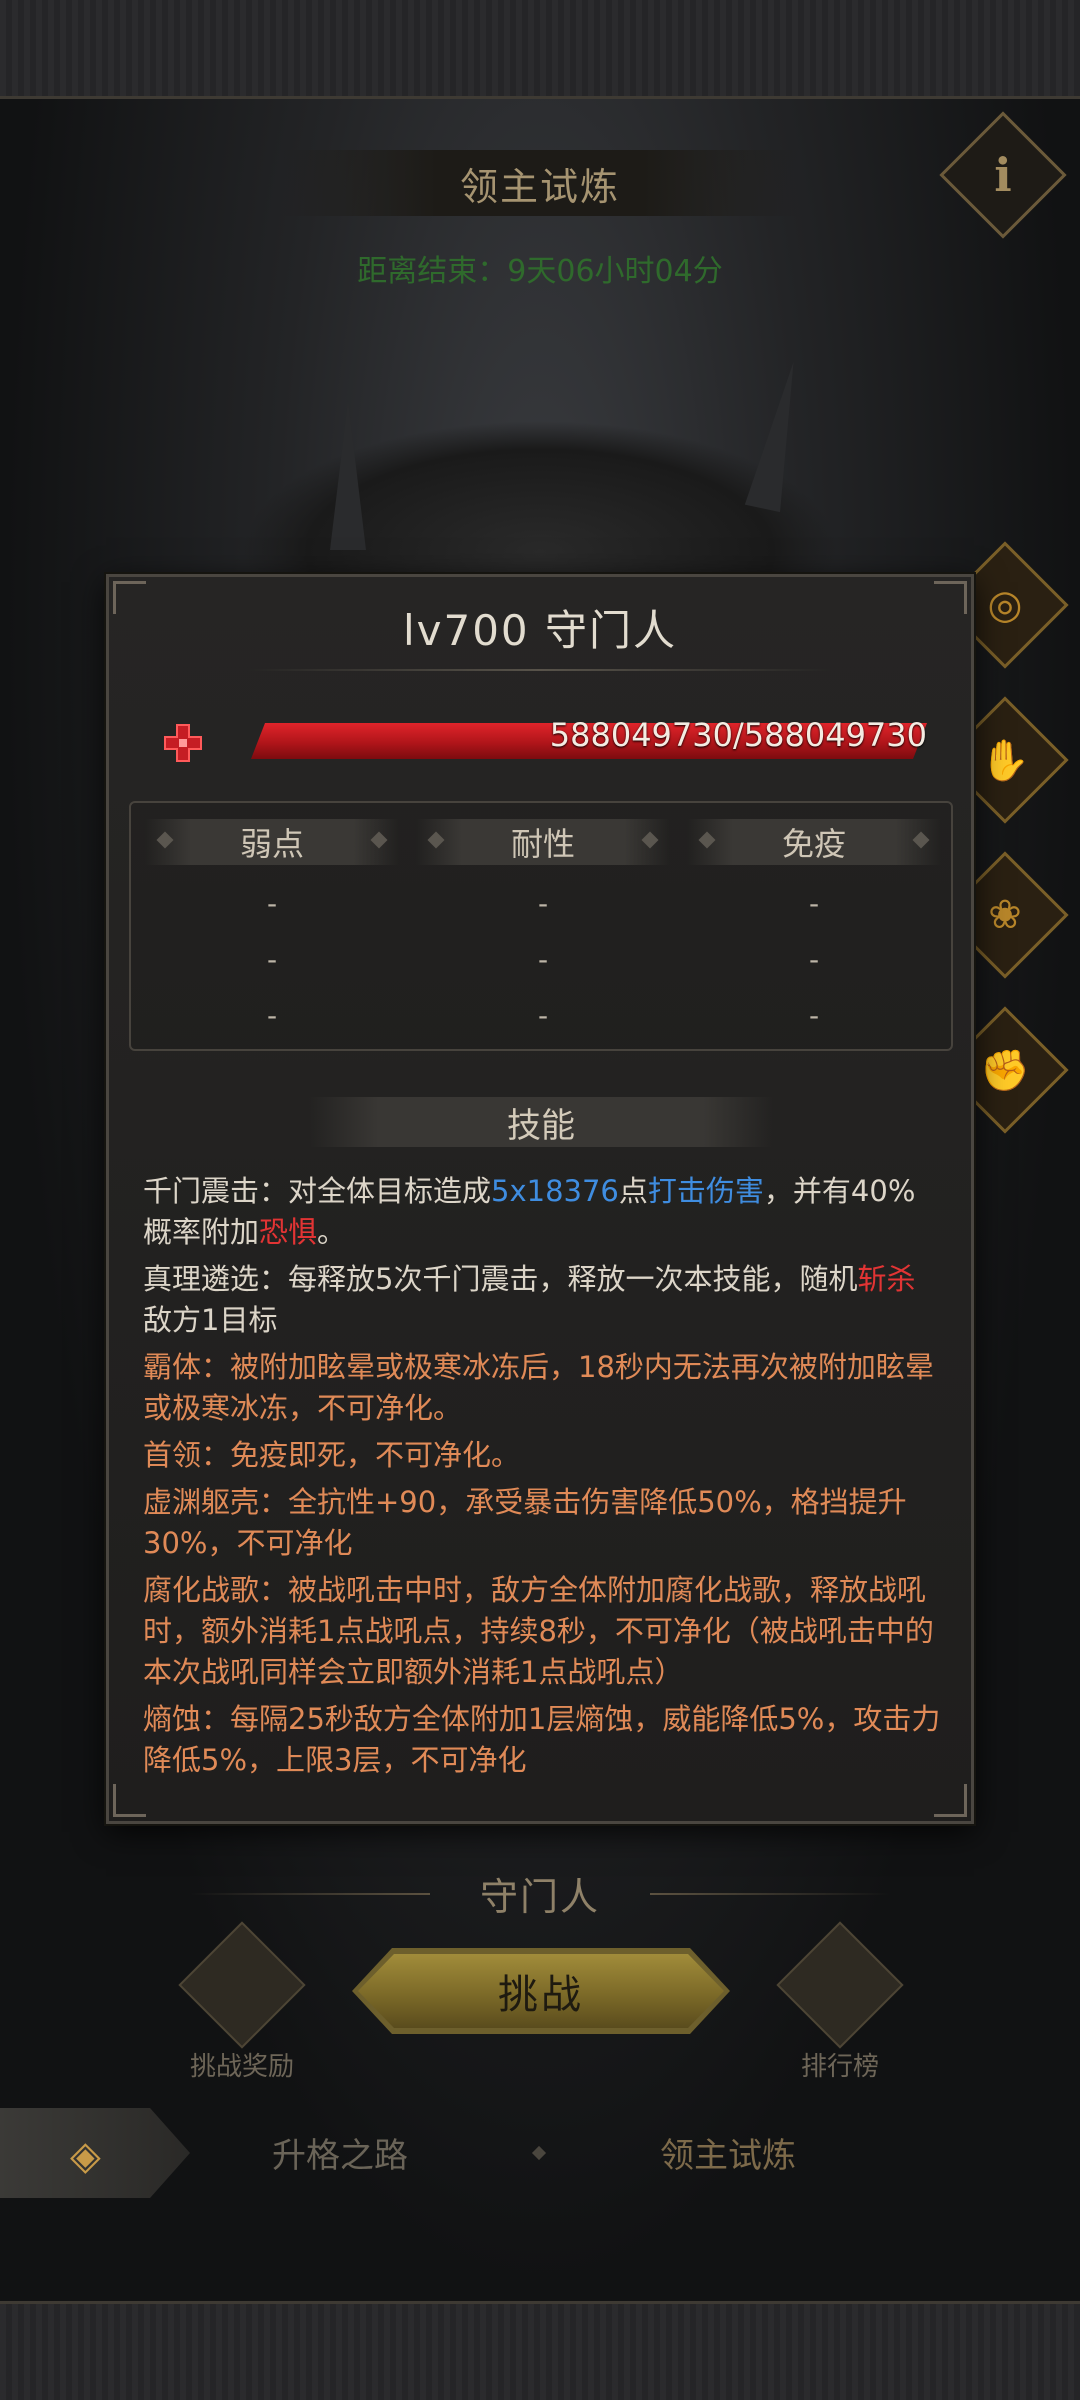  What do you see at coordinates (738, 735) in the screenshot?
I see `hp-value: 588049730/588049730` at bounding box center [738, 735].